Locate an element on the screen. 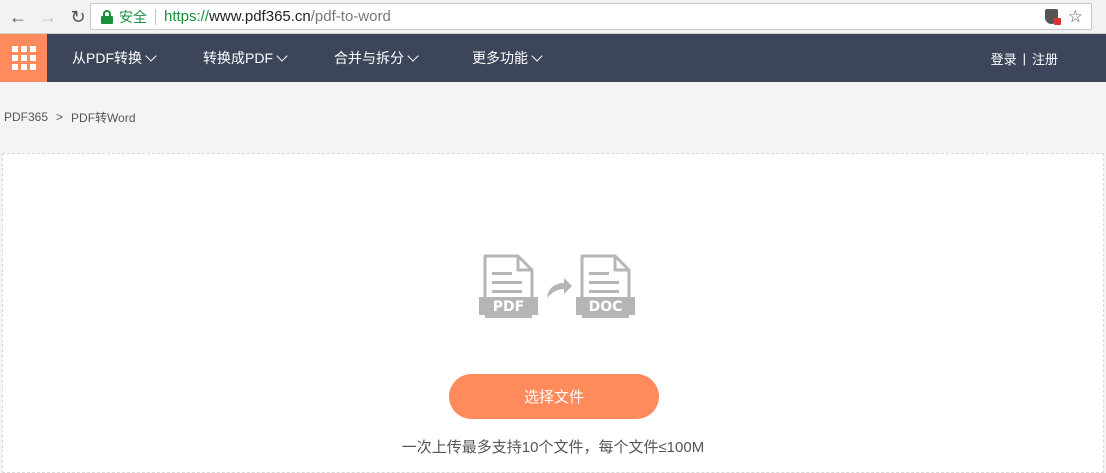 The width and height of the screenshot is (1106, 473). shield-icon is located at coordinates (1052, 17).